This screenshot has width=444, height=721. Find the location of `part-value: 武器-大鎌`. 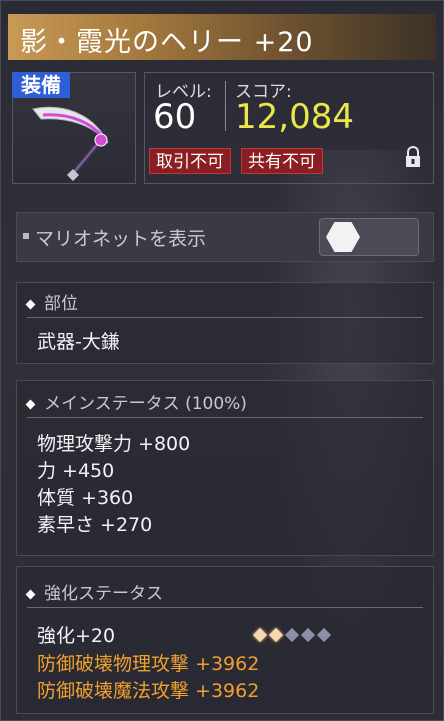

part-value: 武器-大鎌 is located at coordinates (78, 342).